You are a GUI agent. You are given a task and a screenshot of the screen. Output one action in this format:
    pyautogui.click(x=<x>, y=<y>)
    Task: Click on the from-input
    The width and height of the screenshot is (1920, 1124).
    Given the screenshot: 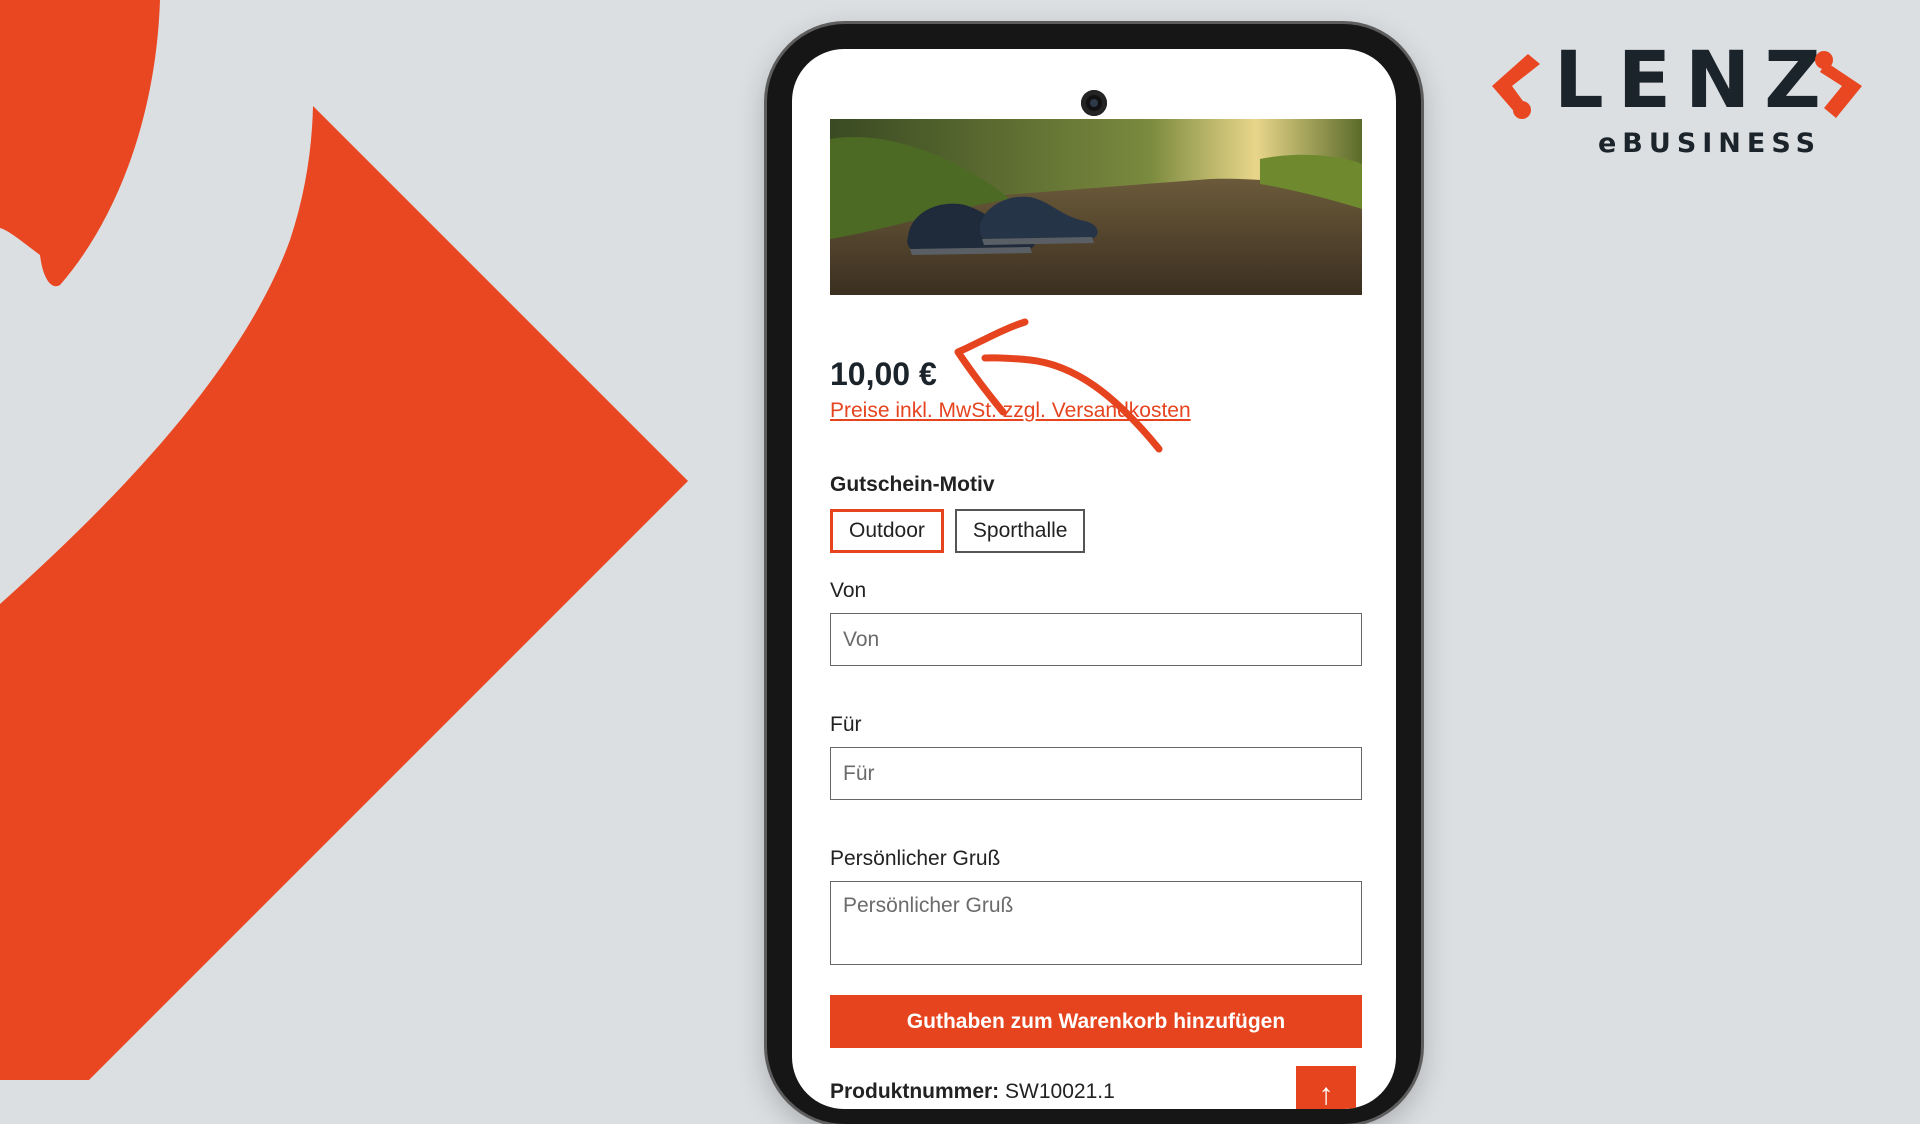 What is the action you would take?
    pyautogui.click(x=1096, y=639)
    